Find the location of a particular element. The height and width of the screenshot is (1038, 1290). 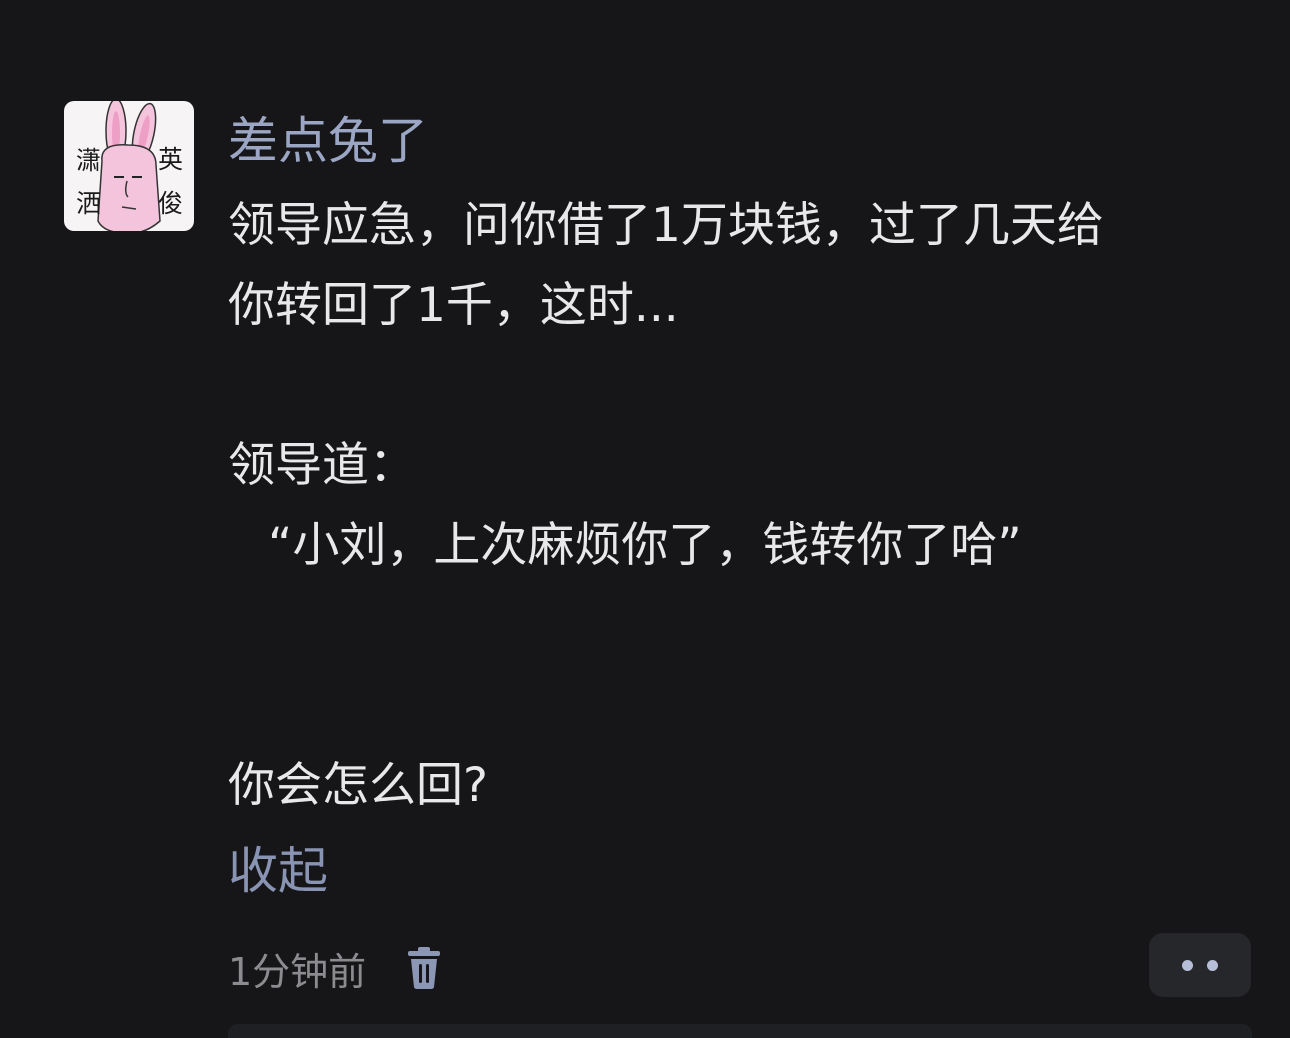

avatar: 潇 洒 英 俊 is located at coordinates (129, 166).